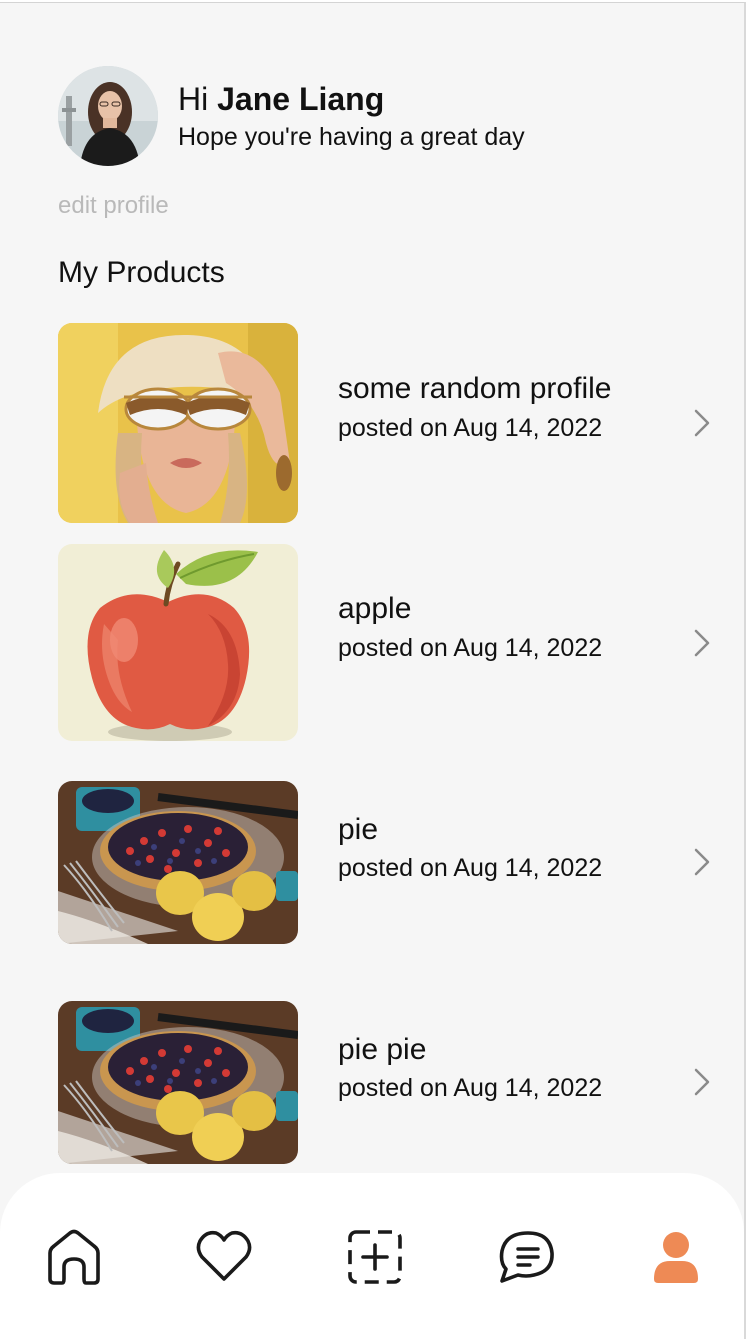  What do you see at coordinates (375, 608) in the screenshot?
I see `product-name: apple` at bounding box center [375, 608].